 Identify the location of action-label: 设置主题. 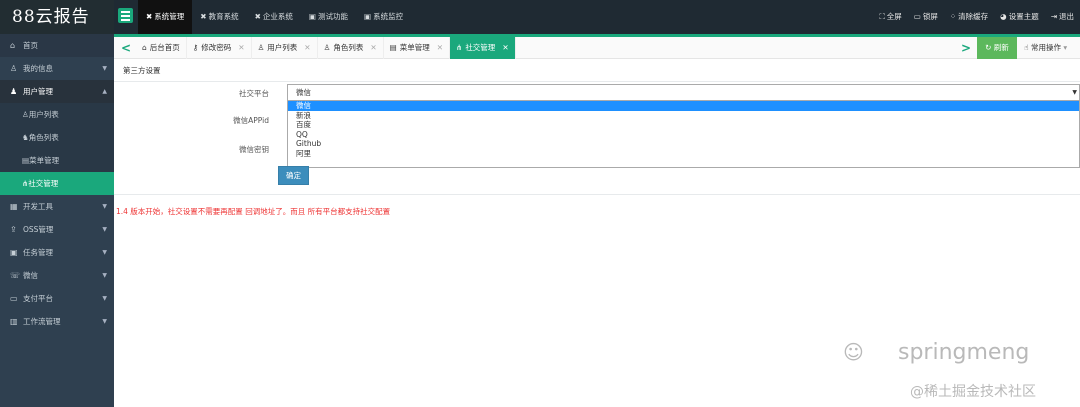
(1023, 16).